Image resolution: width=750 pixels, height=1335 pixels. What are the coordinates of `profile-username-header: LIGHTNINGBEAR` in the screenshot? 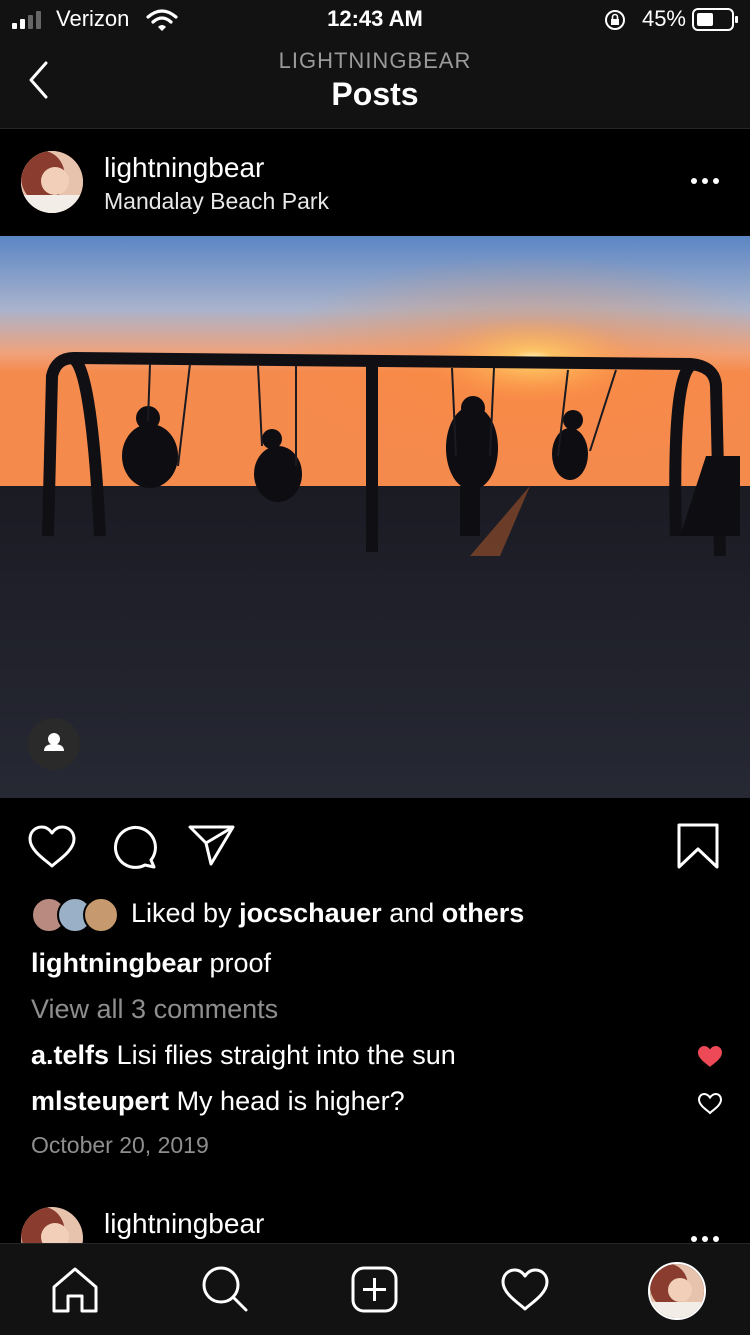 It's located at (375, 60).